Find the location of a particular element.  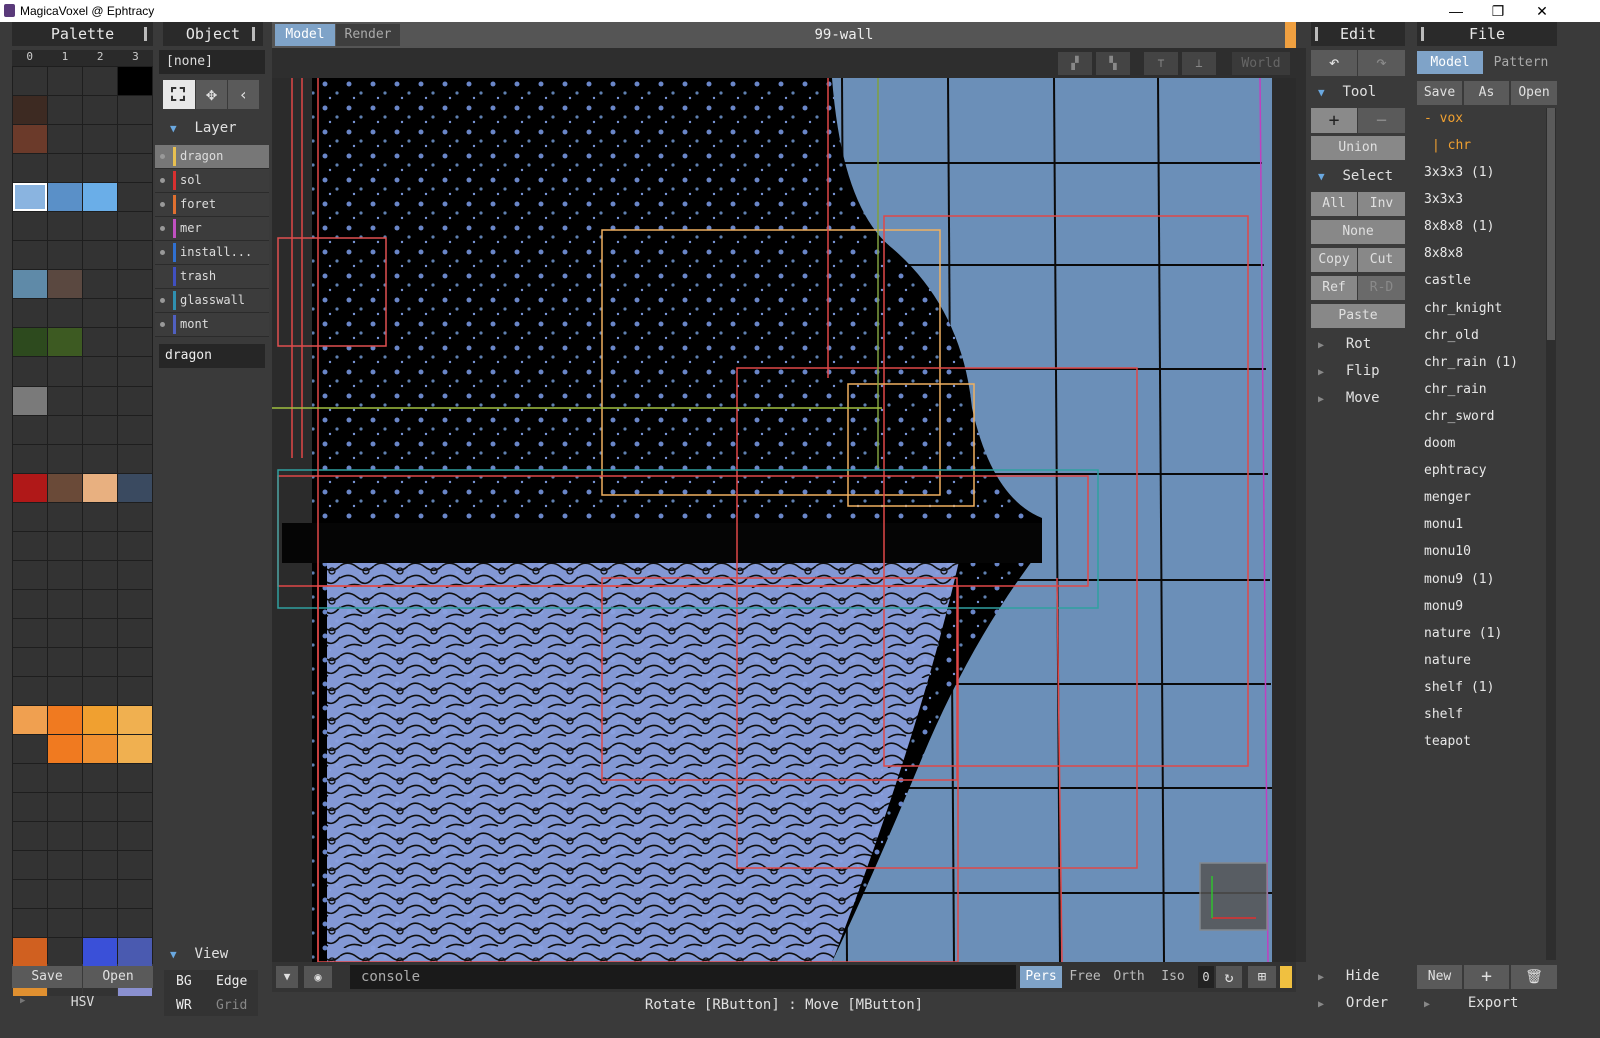

folder-chr: | chr is located at coordinates (1451, 145).